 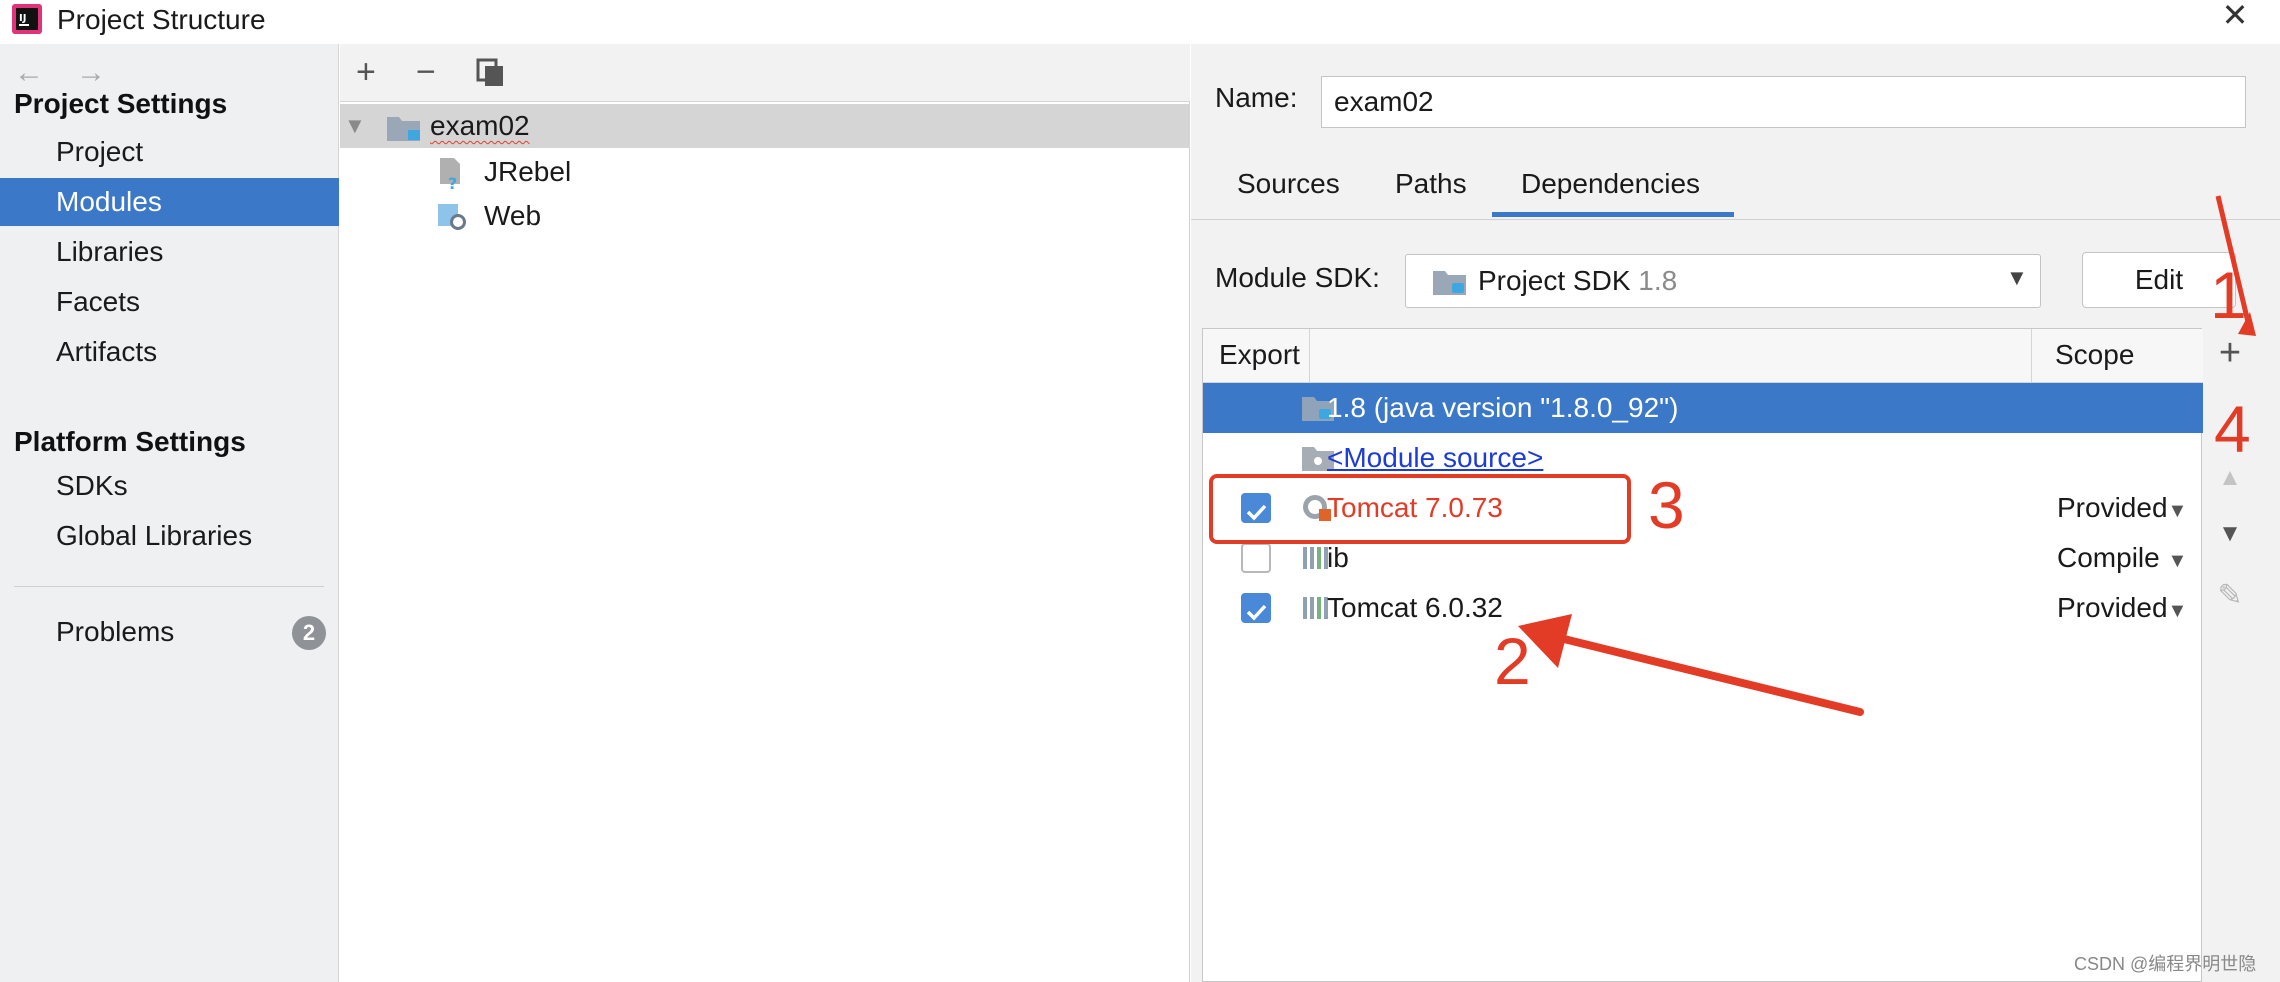 I want to click on annotation-number-4: 4, so click(x=2232, y=429).